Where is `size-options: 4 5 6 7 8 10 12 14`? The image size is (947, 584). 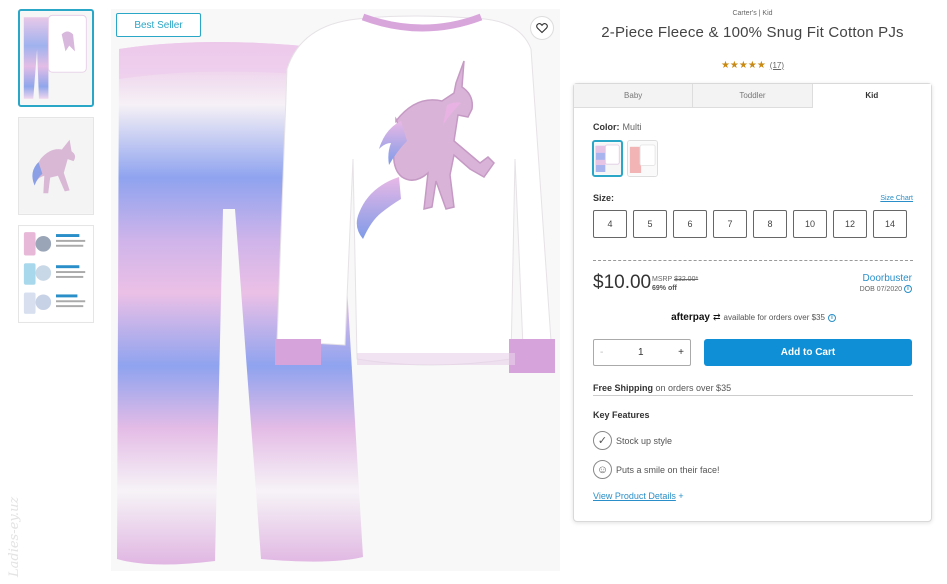
size-options: 4 5 6 7 8 10 12 14 is located at coordinates (750, 224).